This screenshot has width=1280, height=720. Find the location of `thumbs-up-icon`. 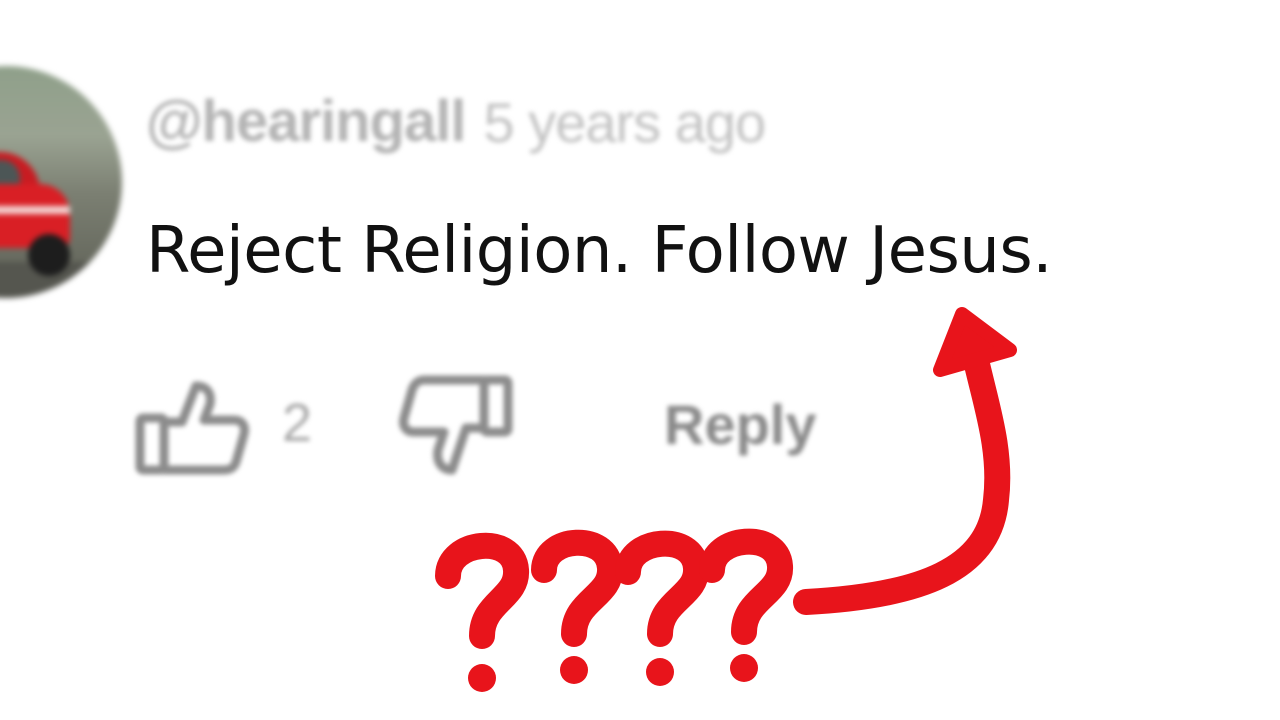

thumbs-up-icon is located at coordinates (192, 428).